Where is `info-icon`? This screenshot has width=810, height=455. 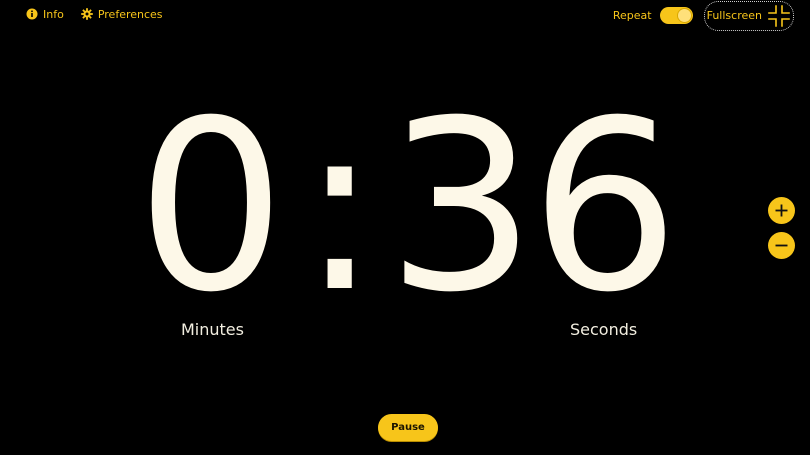
info-icon is located at coordinates (32, 14).